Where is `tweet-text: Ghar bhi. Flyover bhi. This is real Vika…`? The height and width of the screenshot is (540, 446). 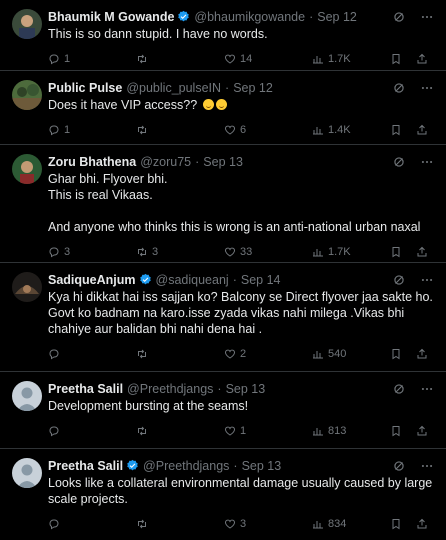 tweet-text: Ghar bhi. Flyover bhi. This is real Vika… is located at coordinates (241, 203).